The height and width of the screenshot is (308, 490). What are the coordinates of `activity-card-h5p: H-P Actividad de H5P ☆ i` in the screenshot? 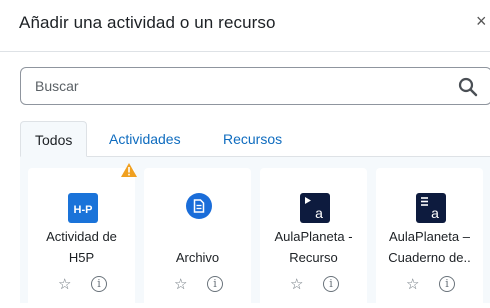 It's located at (81, 238).